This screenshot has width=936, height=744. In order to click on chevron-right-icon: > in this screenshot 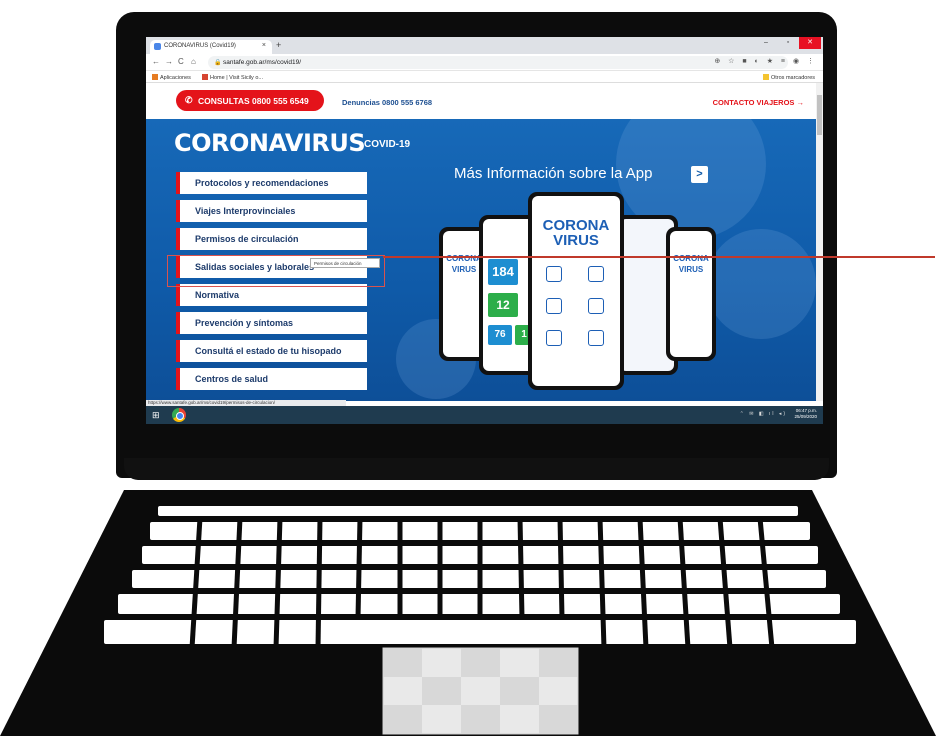, I will do `click(699, 174)`.